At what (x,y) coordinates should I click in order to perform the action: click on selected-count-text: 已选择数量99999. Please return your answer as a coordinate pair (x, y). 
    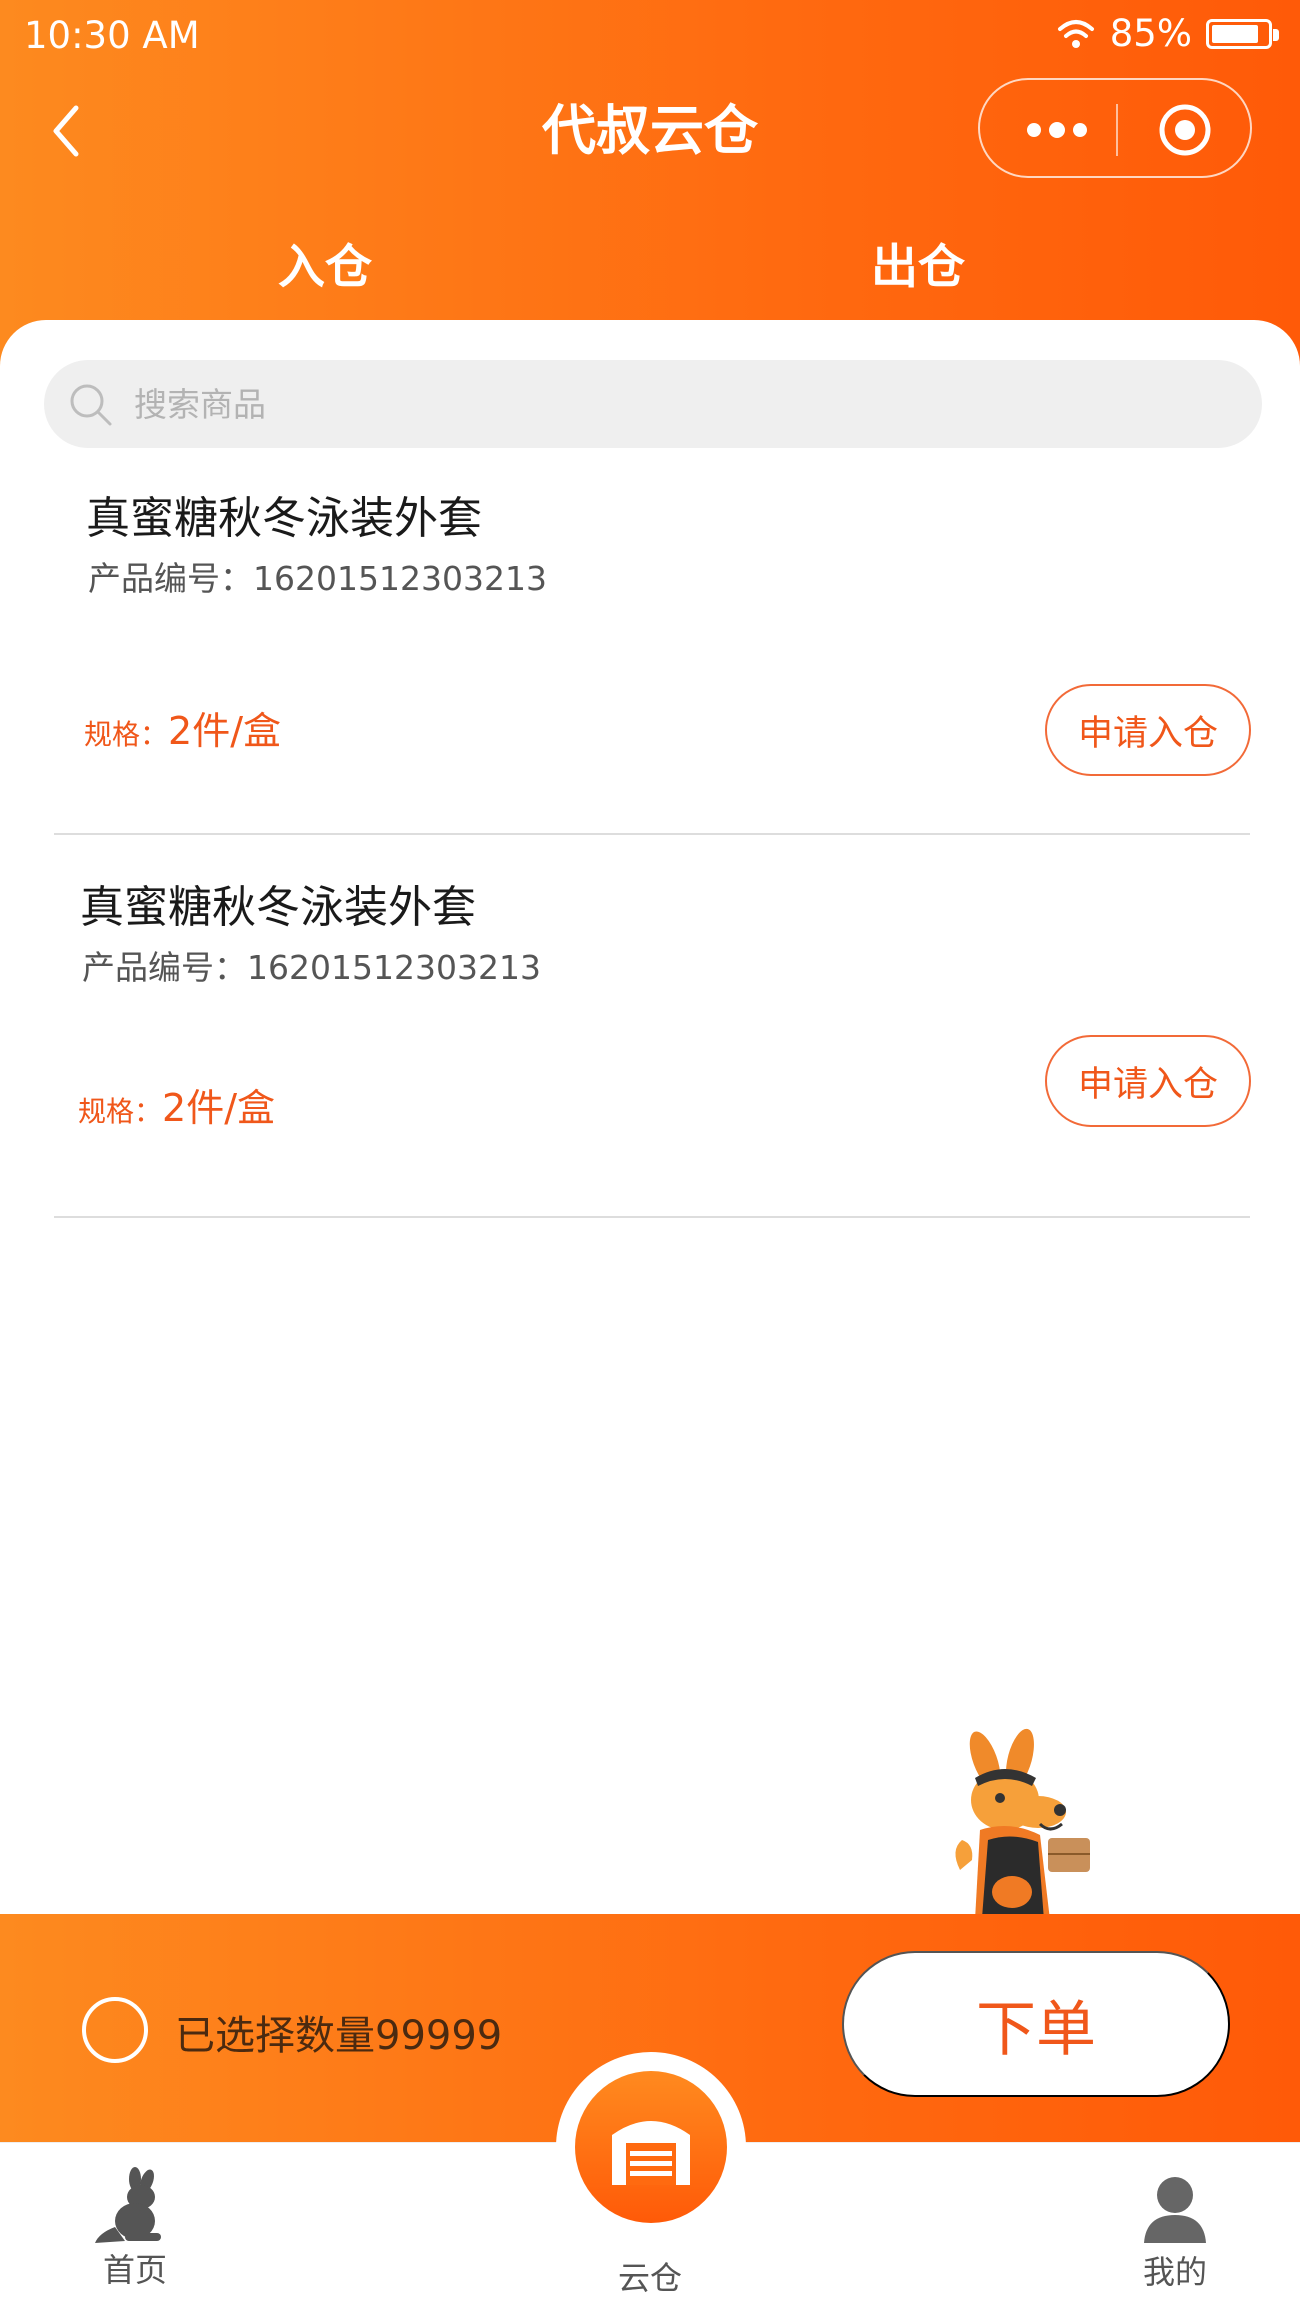
    Looking at the image, I should click on (339, 2036).